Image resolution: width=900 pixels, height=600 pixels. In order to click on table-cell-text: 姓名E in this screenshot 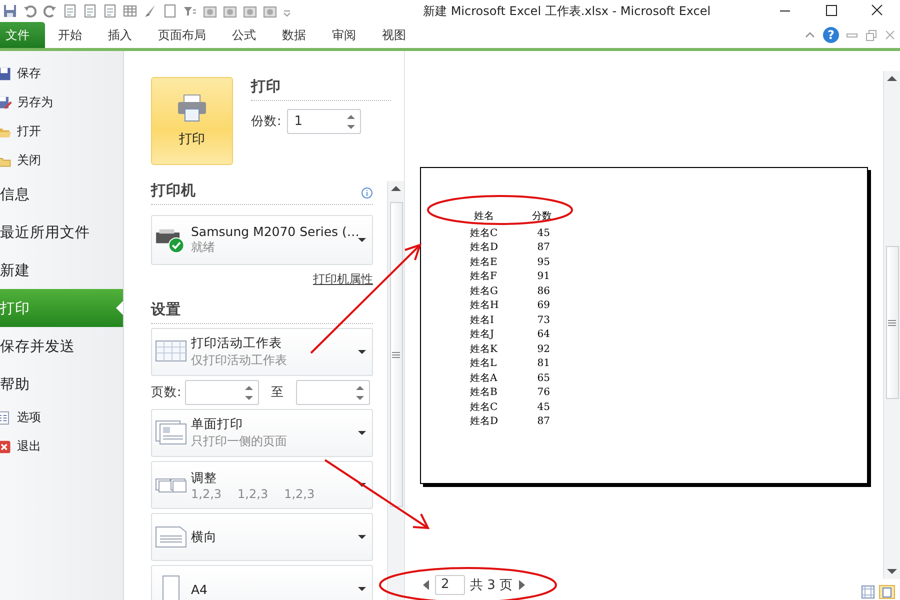, I will do `click(484, 263)`.